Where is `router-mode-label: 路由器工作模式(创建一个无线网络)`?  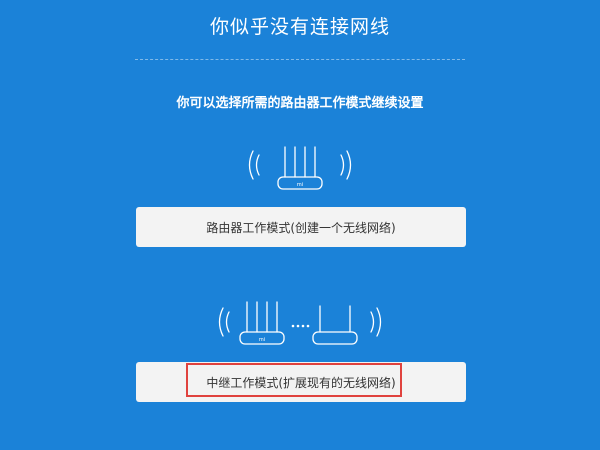 router-mode-label: 路由器工作模式(创建一个无线网络) is located at coordinates (301, 227).